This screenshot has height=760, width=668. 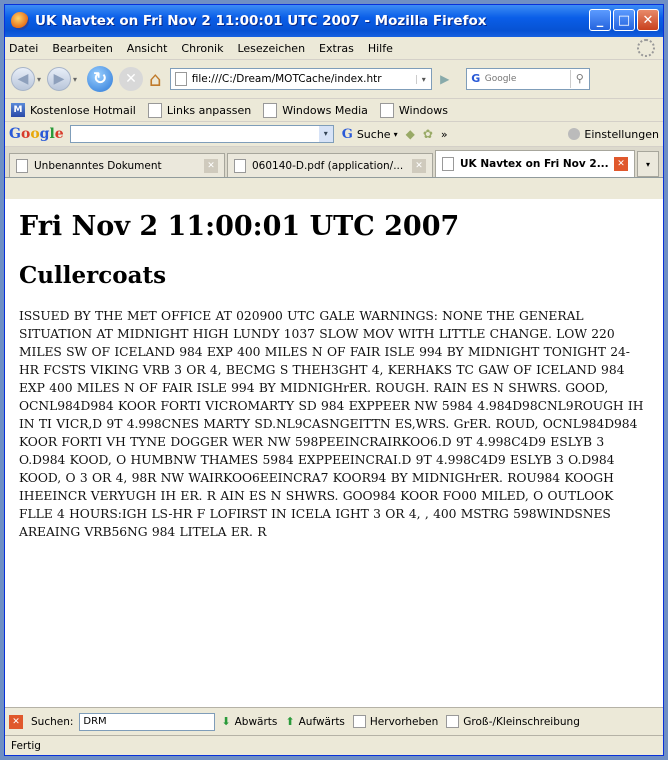 I want to click on forward-button: ▶, so click(x=59, y=79).